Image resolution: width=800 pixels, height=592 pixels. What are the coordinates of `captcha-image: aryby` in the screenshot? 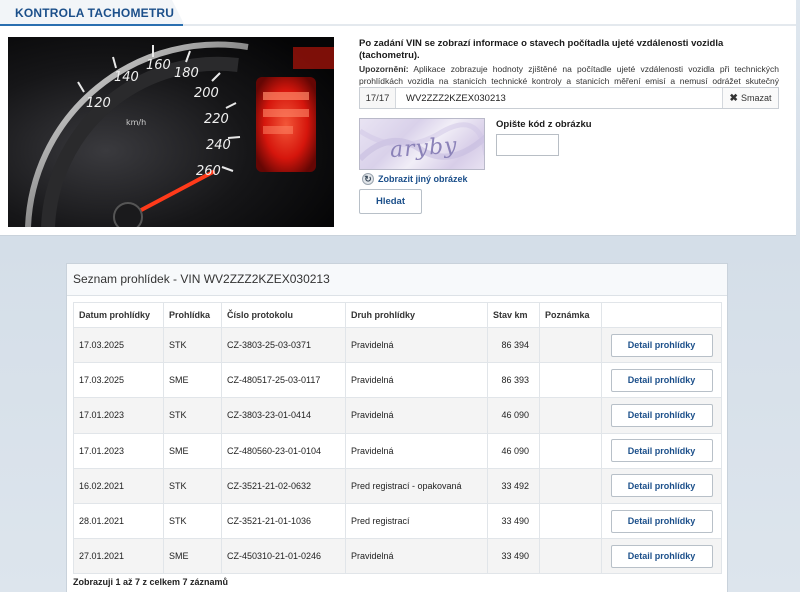 It's located at (422, 144).